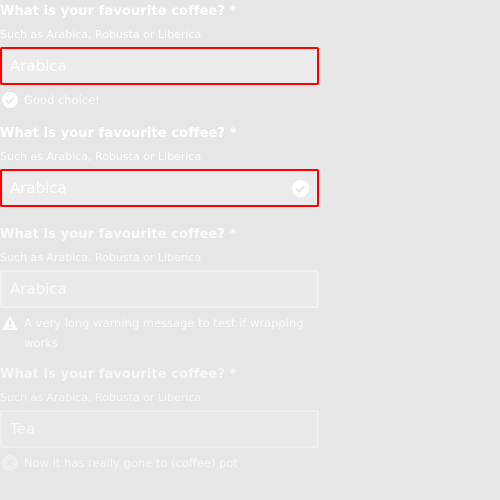 Image resolution: width=500 pixels, height=500 pixels. Describe the element at coordinates (159, 429) in the screenshot. I see `coffee-input: Tea` at that location.